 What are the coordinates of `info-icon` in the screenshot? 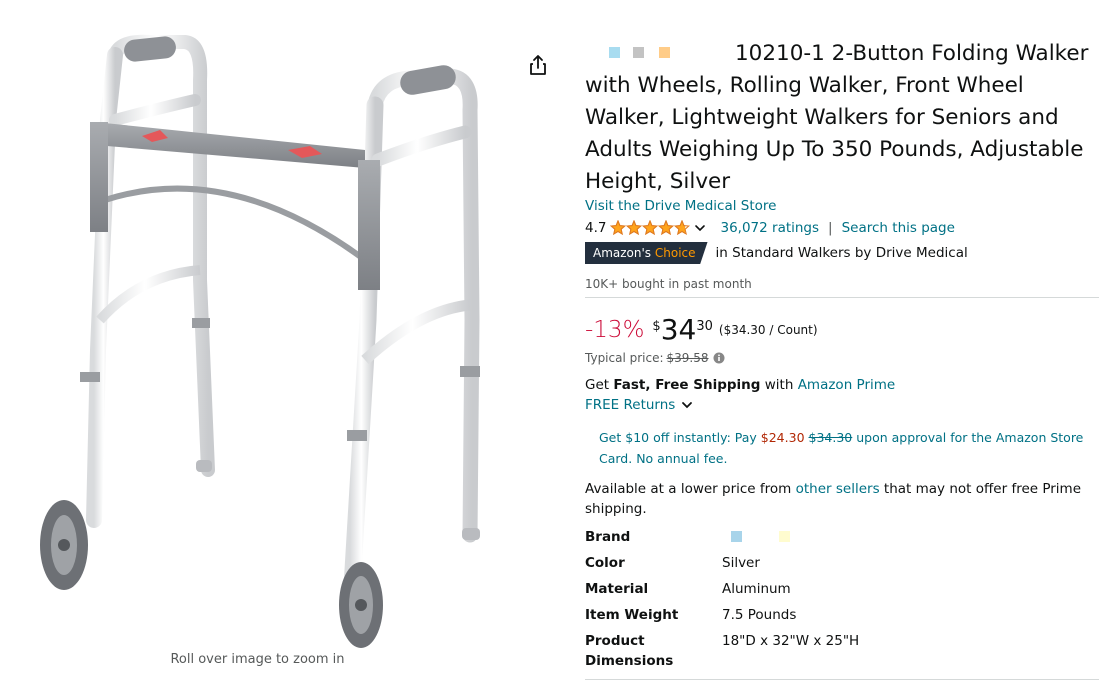 It's located at (719, 358).